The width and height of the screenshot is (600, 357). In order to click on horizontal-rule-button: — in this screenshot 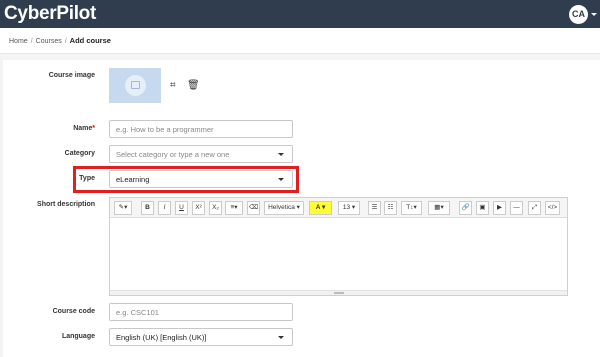, I will do `click(516, 208)`.